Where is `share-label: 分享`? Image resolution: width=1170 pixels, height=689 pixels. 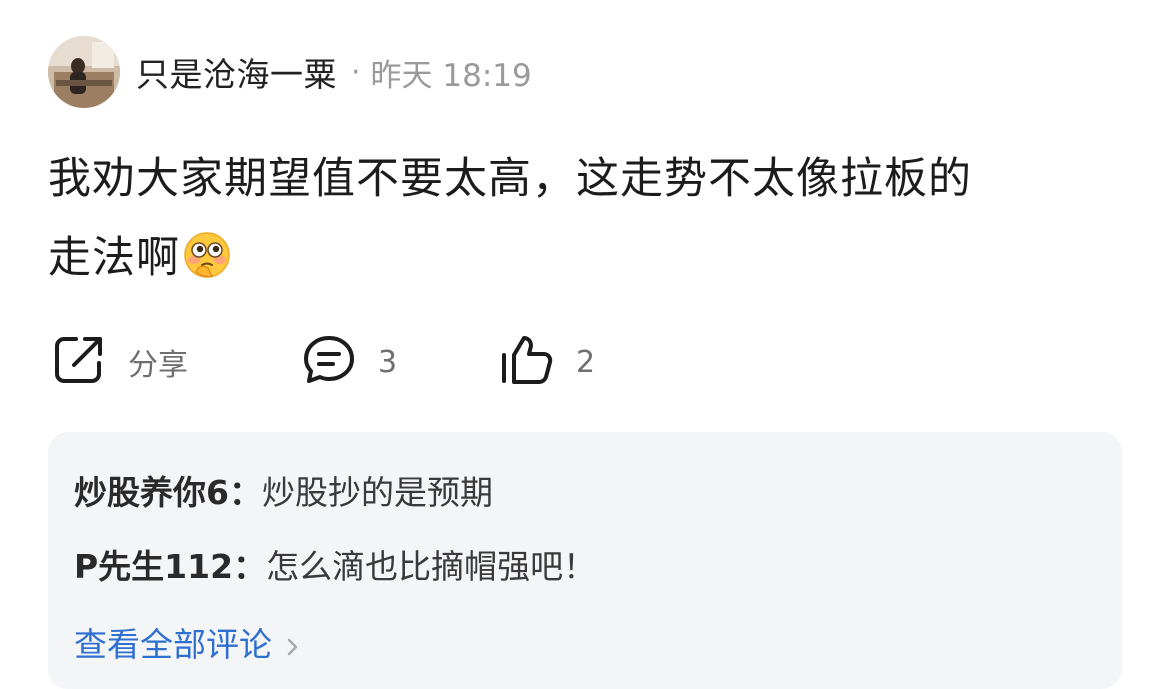 share-label: 分享 is located at coordinates (158, 365).